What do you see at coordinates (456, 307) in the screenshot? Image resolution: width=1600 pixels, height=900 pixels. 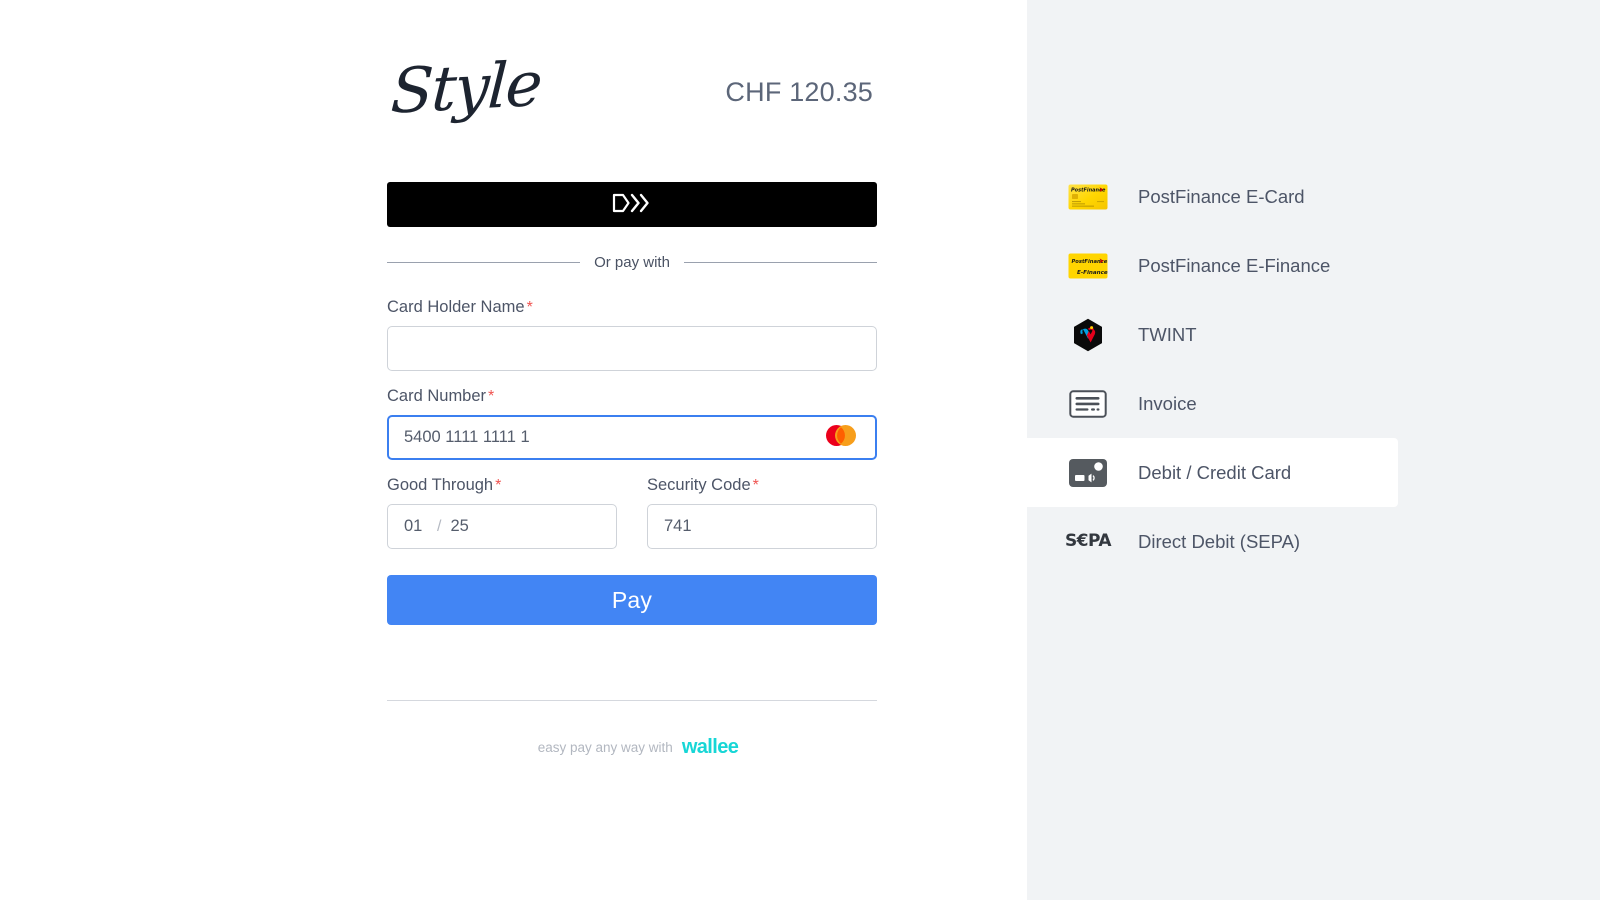 I see `card-holder-label-text: Card Holder Name` at bounding box center [456, 307].